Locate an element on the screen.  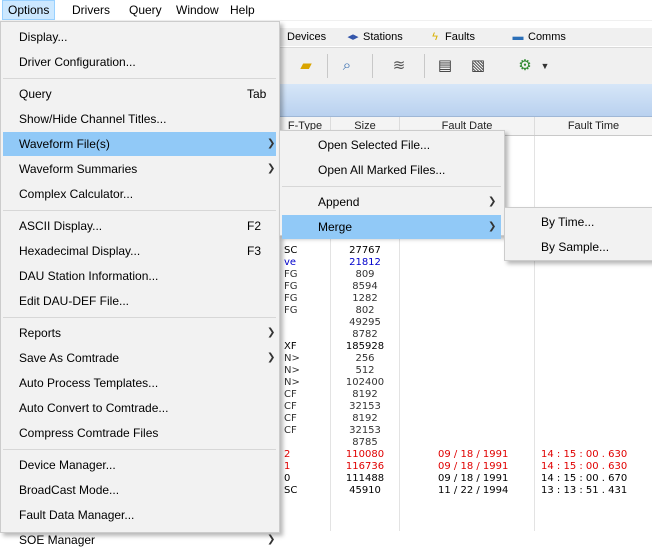
menu-item-query: Query Tab is located at coordinates (139, 94).